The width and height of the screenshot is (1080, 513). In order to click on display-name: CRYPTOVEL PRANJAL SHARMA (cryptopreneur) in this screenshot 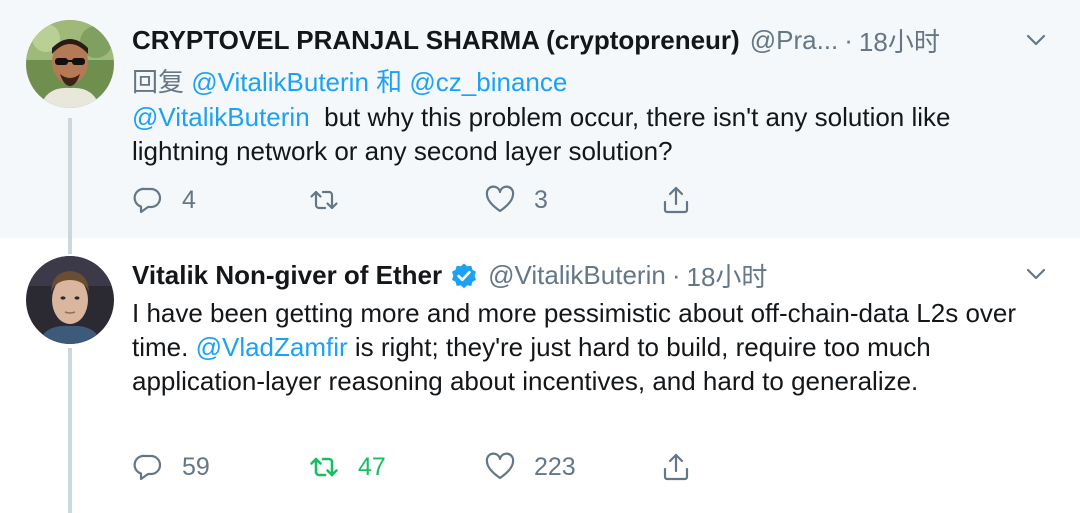, I will do `click(436, 40)`.